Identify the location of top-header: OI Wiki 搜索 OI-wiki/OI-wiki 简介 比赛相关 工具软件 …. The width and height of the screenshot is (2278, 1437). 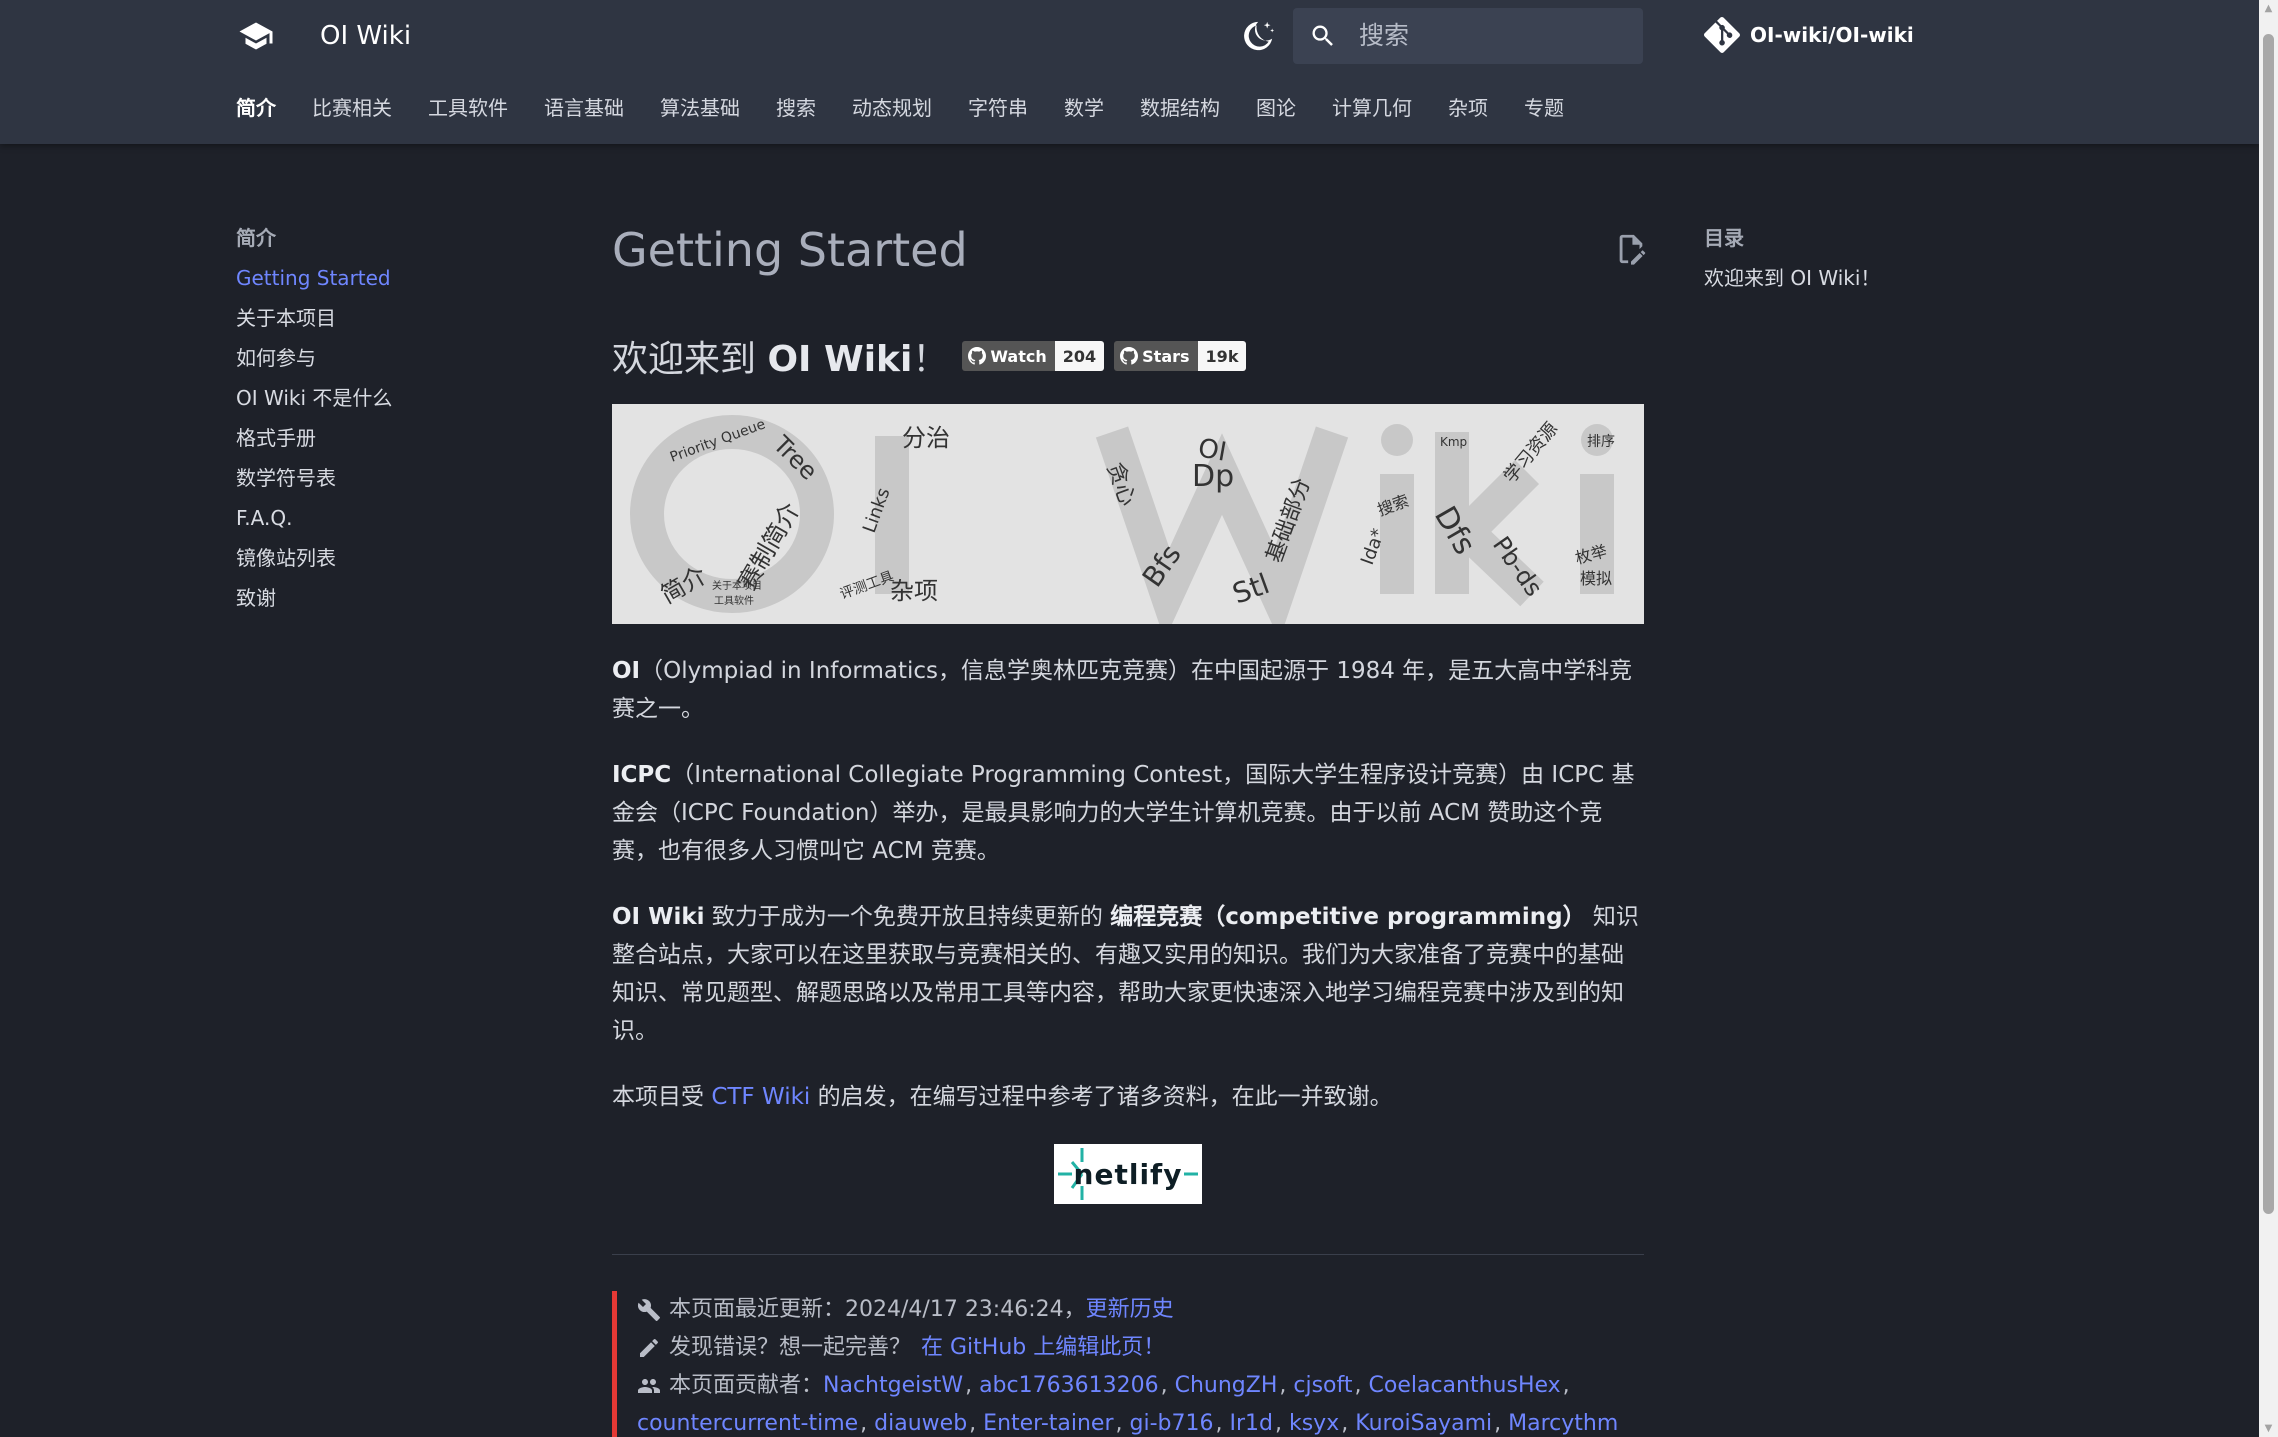
(1129, 72).